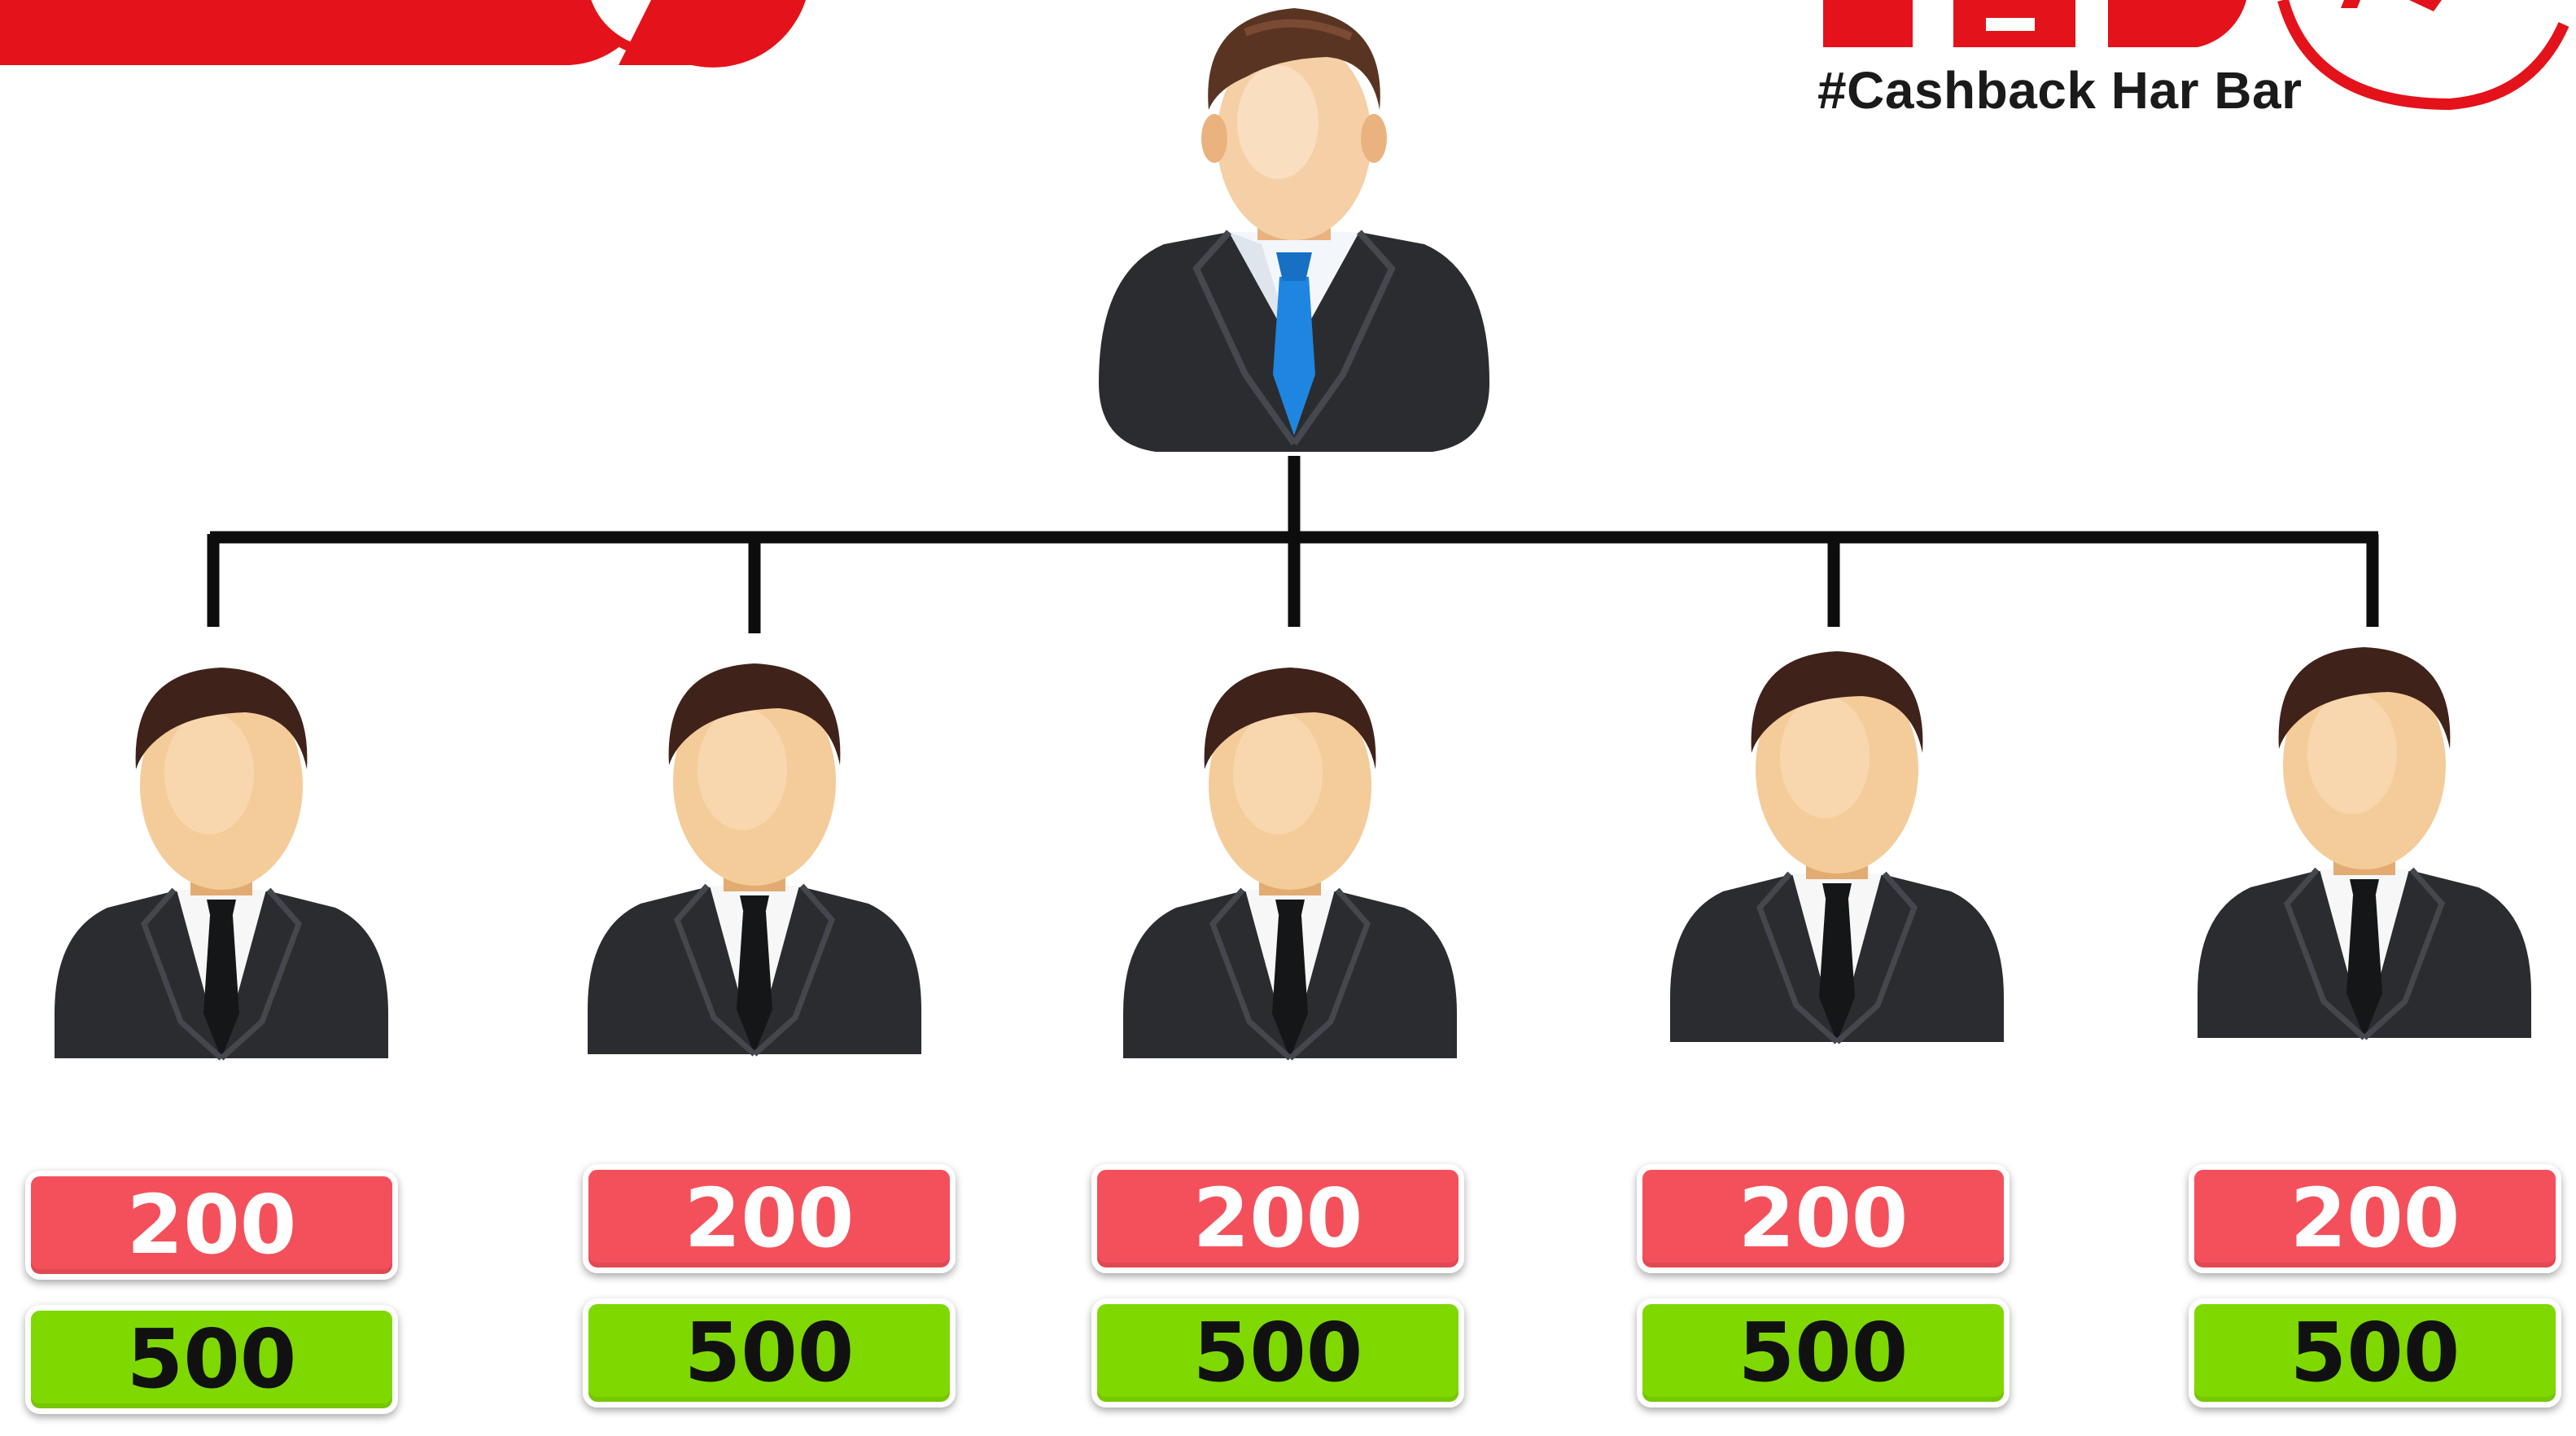 Image resolution: width=2576 pixels, height=1436 pixels. I want to click on connector-lines, so click(1293, 544).